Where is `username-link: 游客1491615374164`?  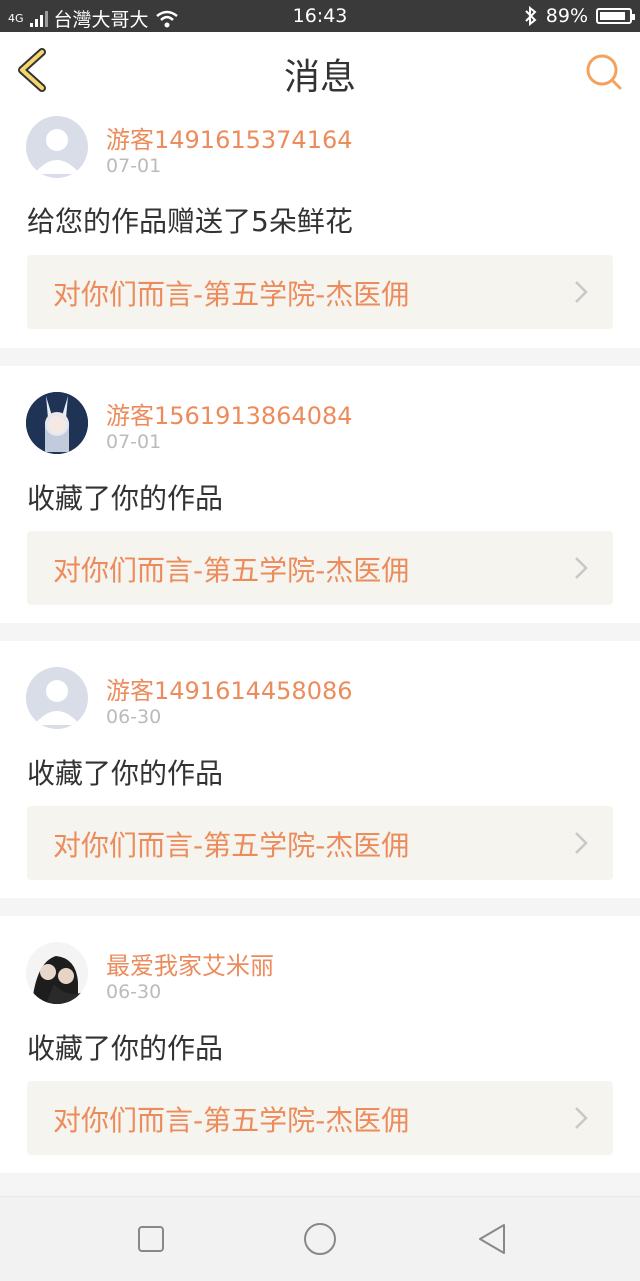
username-link: 游客1491615374164 is located at coordinates (229, 137).